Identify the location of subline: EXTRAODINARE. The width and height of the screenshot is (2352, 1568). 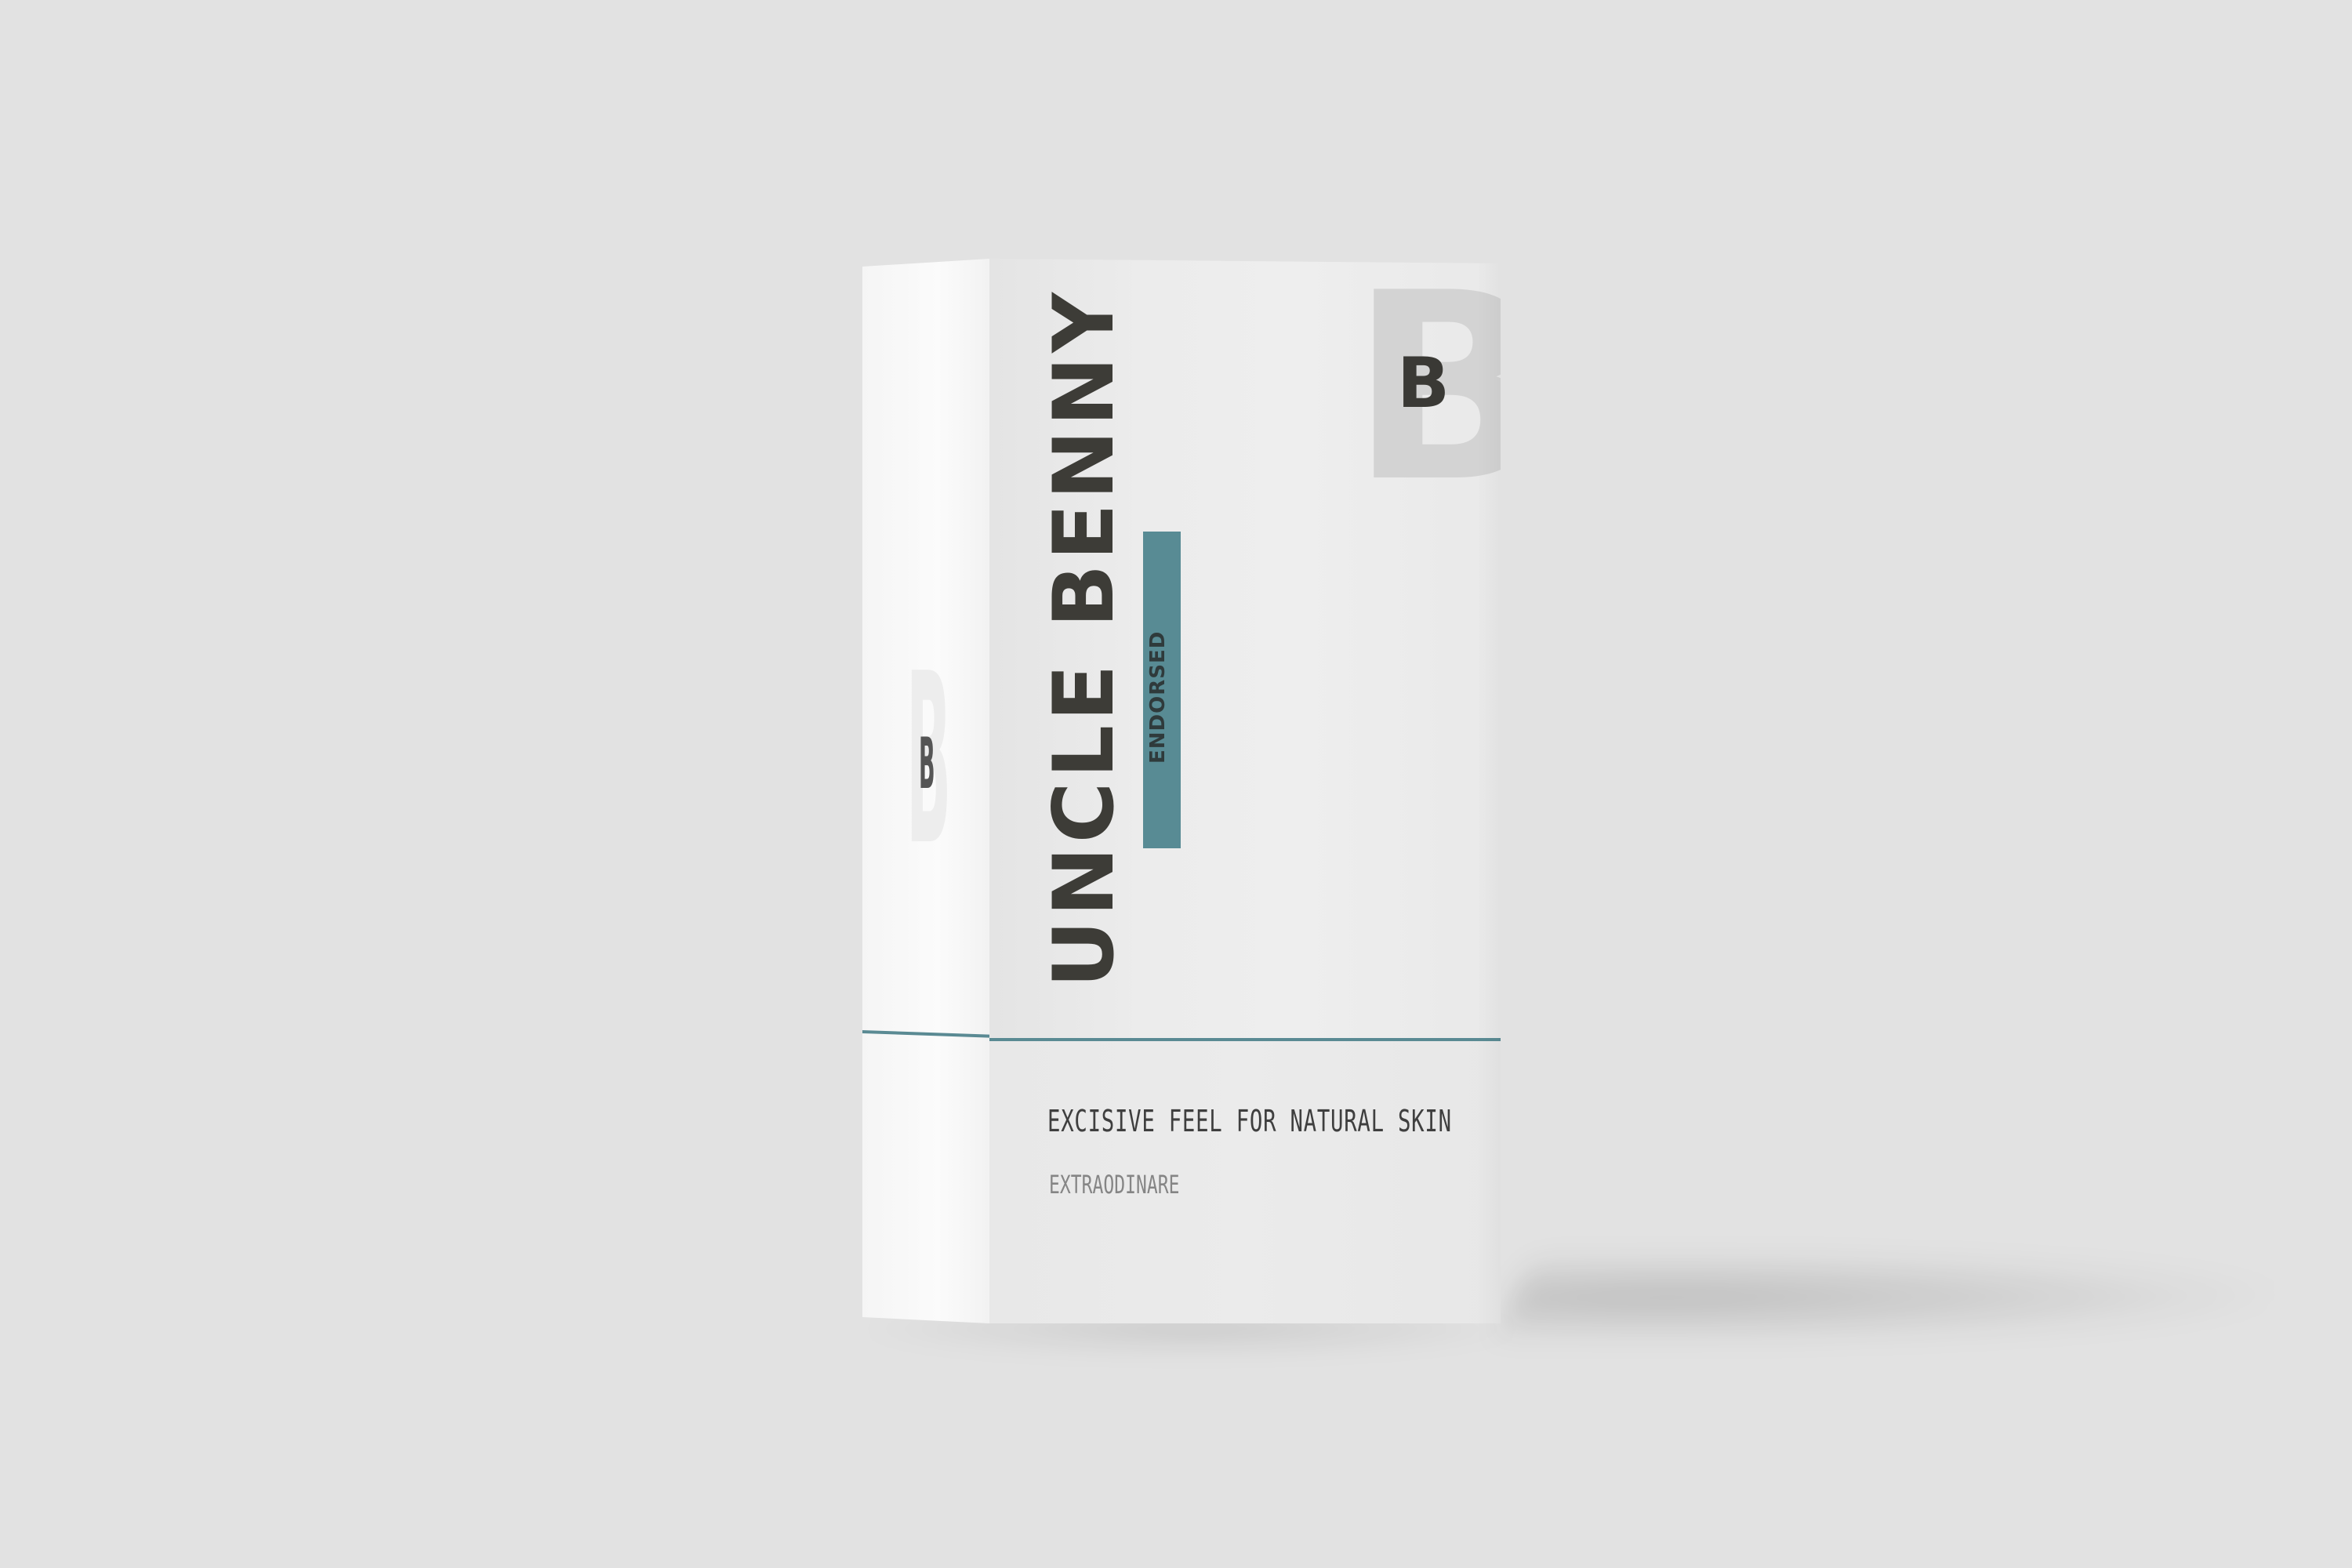
(1114, 1185).